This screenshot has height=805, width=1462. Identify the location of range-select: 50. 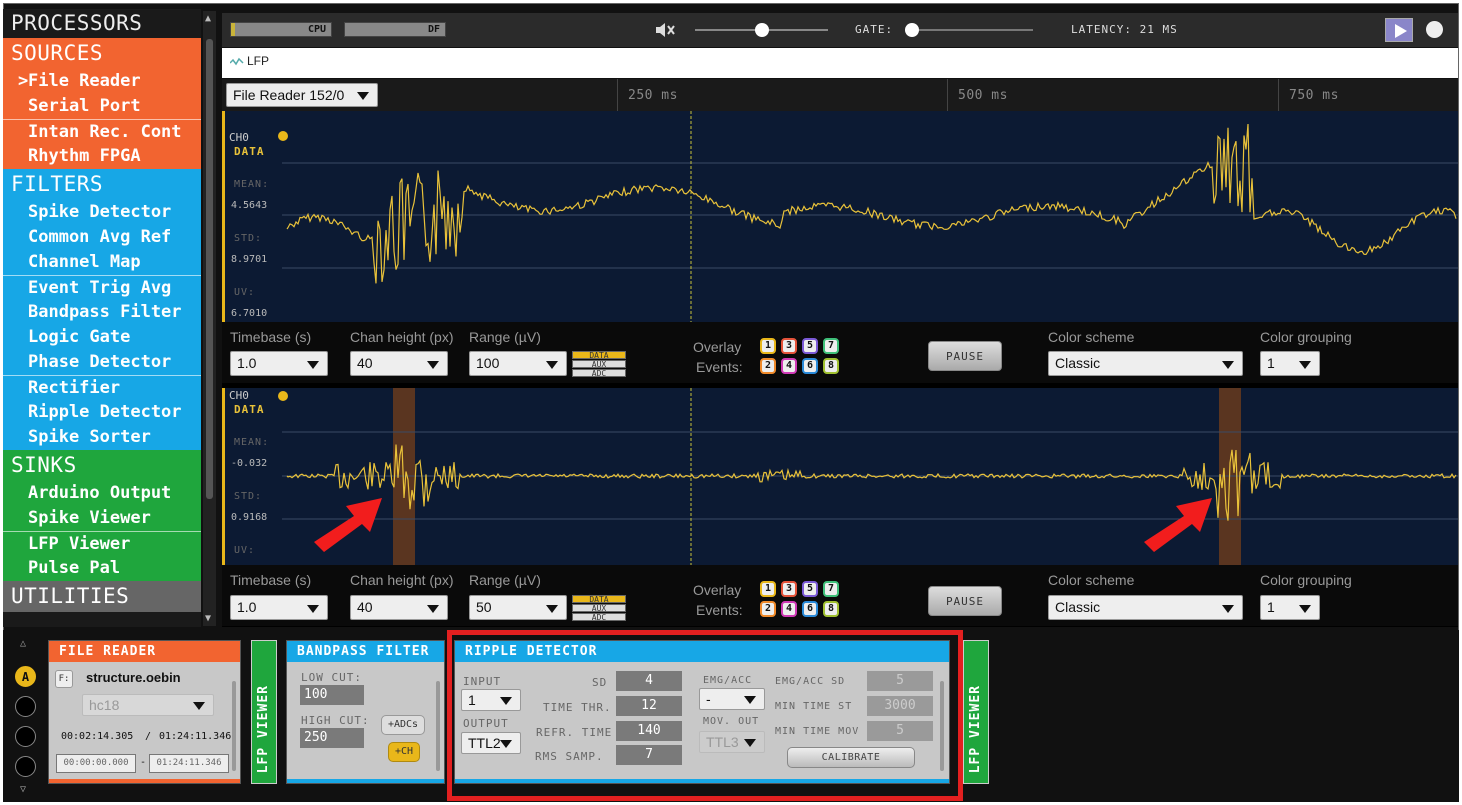
(518, 607).